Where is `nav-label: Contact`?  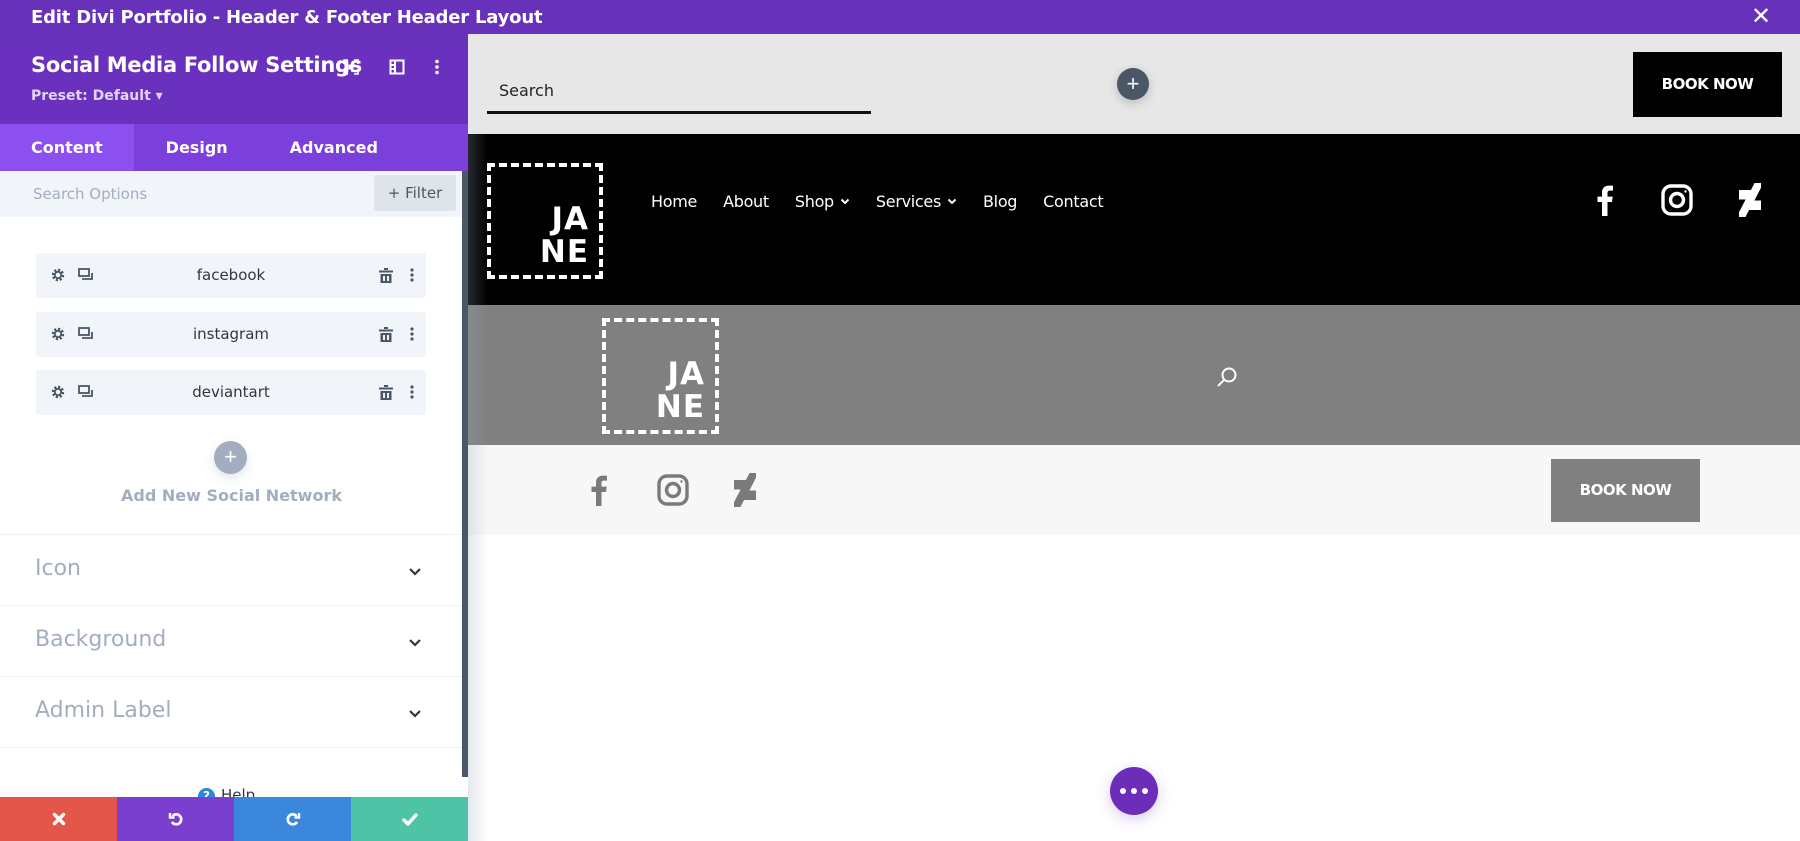
nav-label: Contact is located at coordinates (1073, 201).